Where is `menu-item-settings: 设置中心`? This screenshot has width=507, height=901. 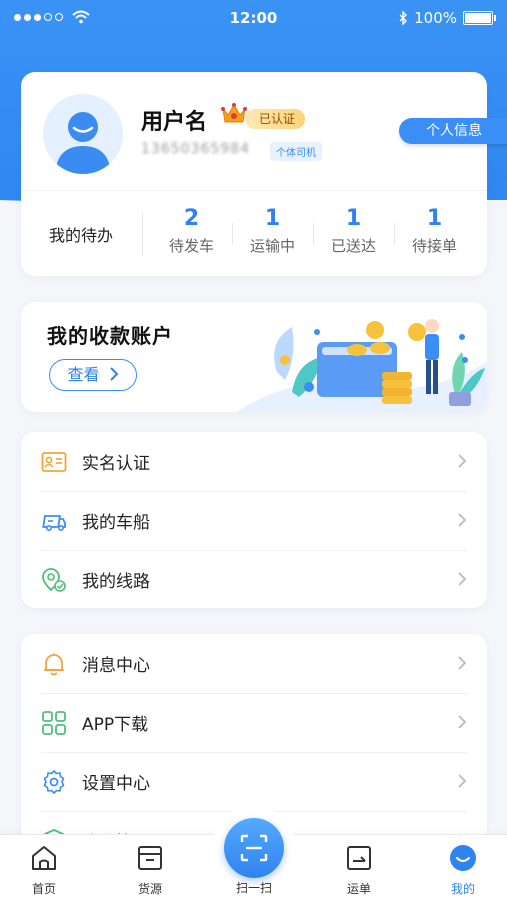
menu-item-settings: 设置中心 is located at coordinates (254, 781).